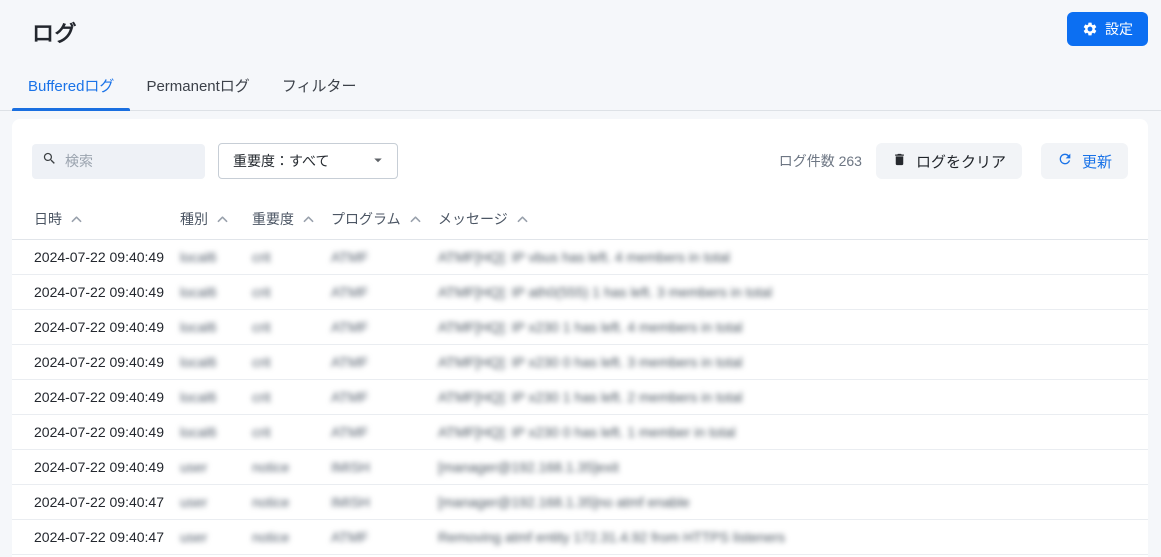 The width and height of the screenshot is (1161, 557). What do you see at coordinates (1065, 161) in the screenshot?
I see `refresh-icon` at bounding box center [1065, 161].